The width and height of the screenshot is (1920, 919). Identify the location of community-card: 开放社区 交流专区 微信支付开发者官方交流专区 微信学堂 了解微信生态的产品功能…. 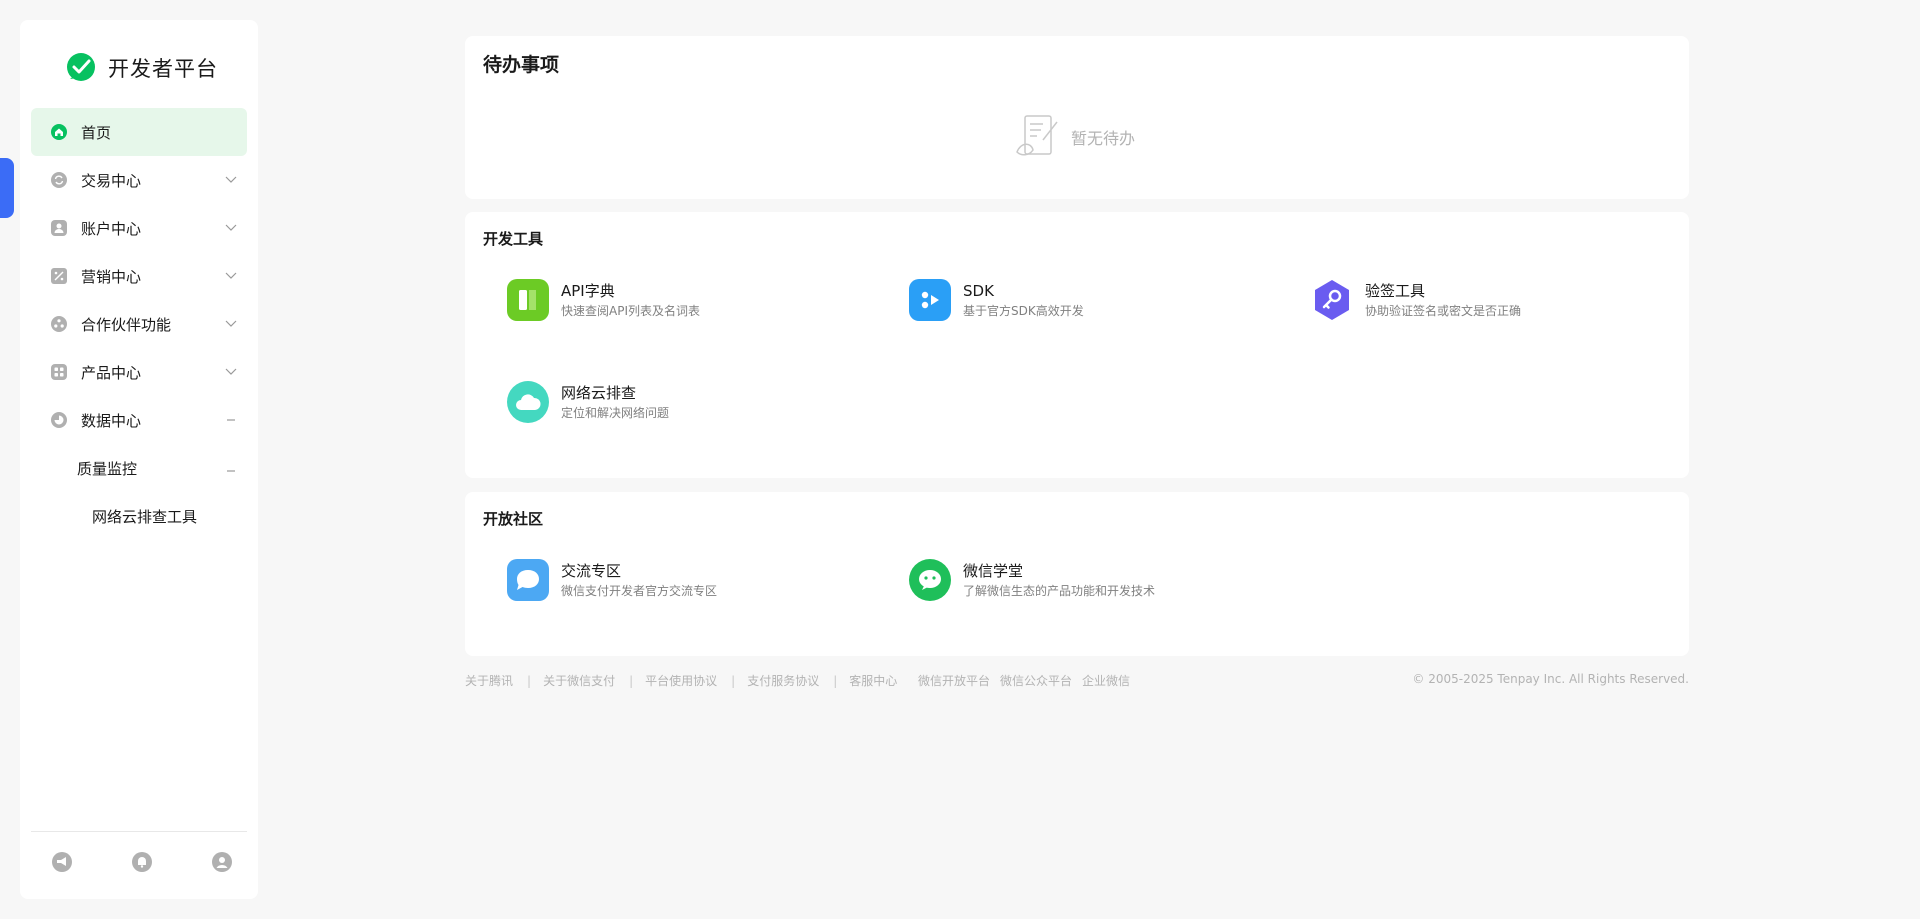
(1077, 574).